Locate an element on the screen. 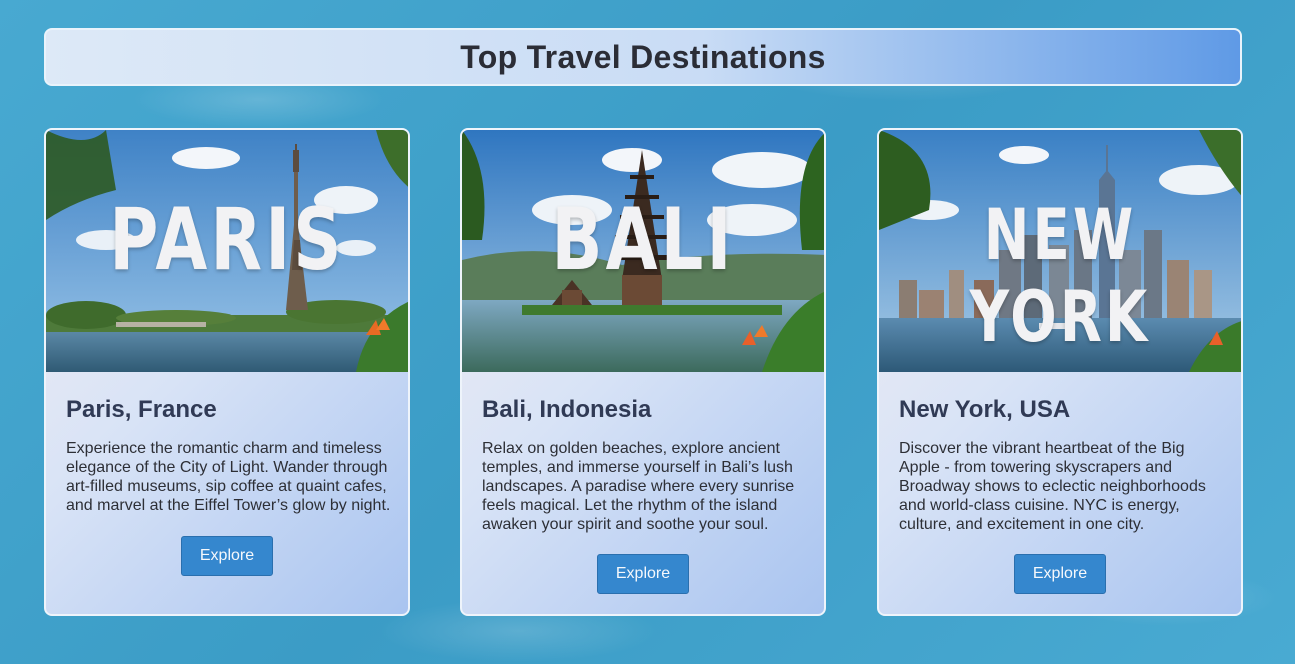  page-title: Top Travel Destinations is located at coordinates (643, 56).